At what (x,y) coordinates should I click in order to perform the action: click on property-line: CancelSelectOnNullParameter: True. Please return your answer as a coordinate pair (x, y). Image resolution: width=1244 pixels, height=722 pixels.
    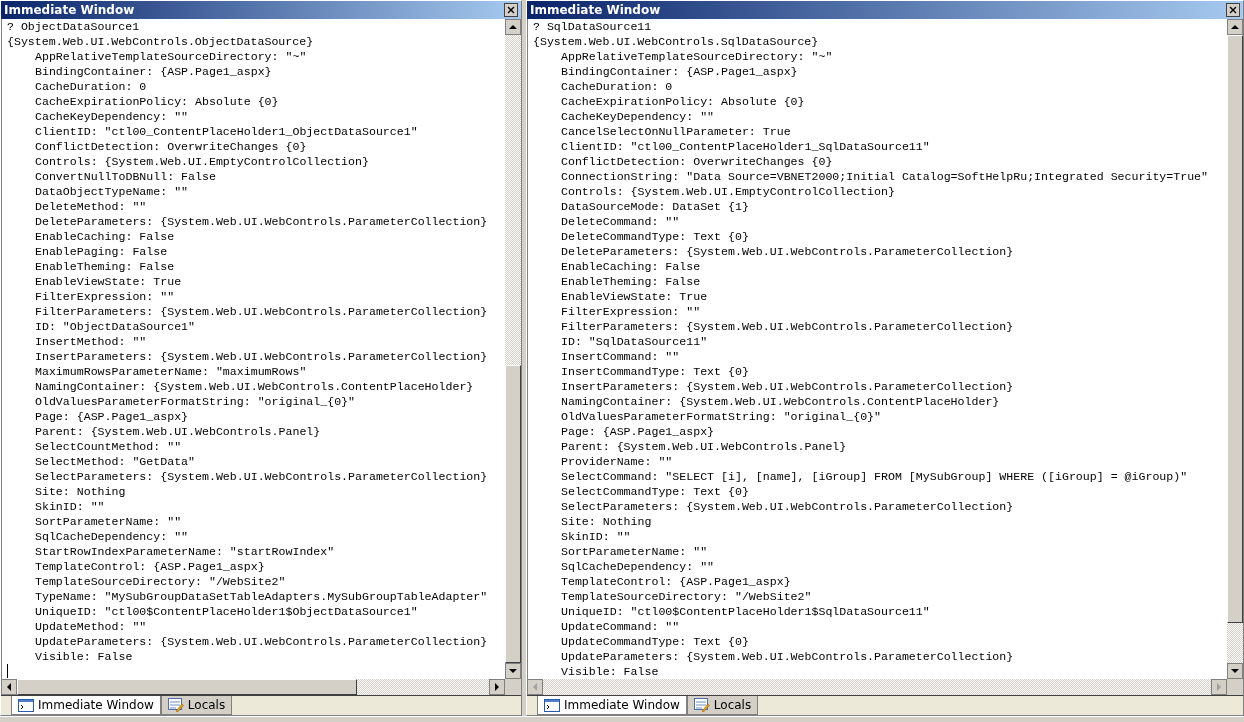
    Looking at the image, I should click on (676, 131).